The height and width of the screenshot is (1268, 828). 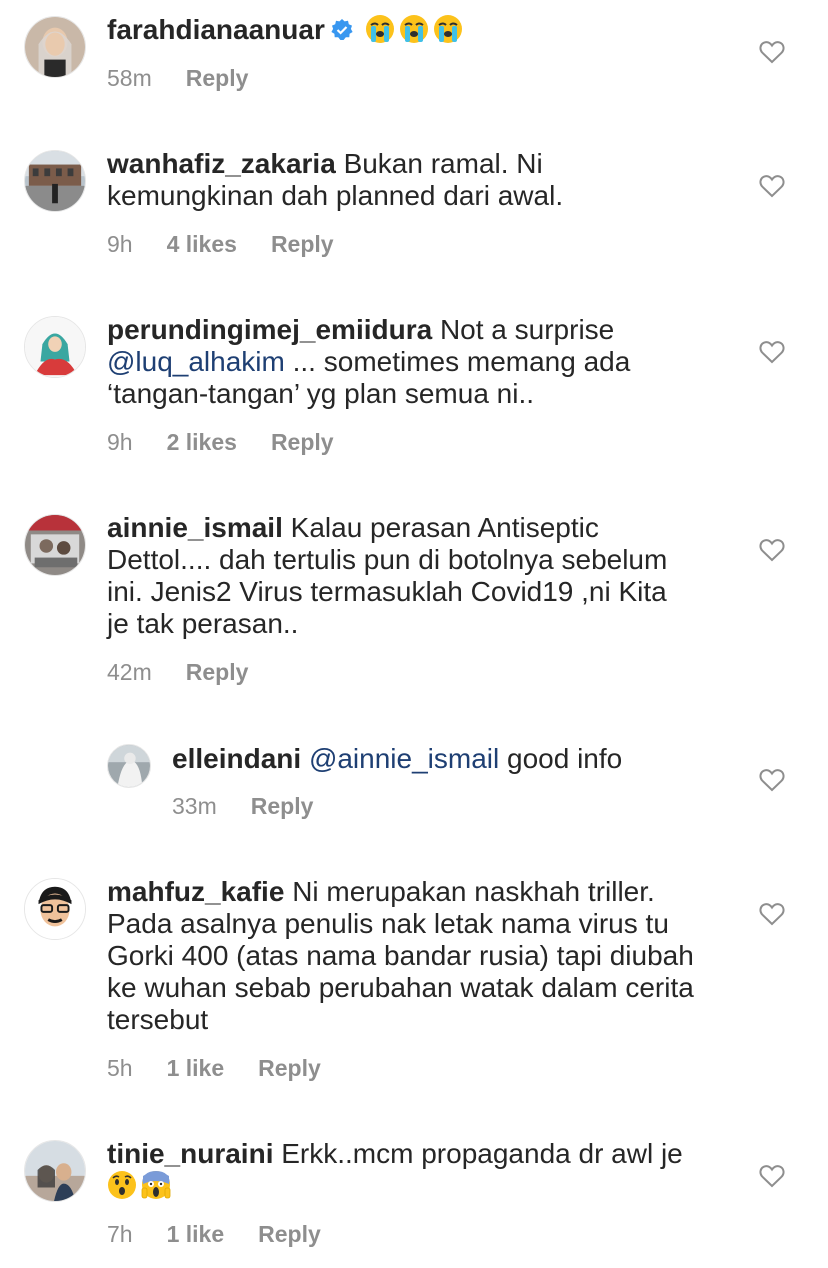 I want to click on comment-meta: 9h 2 likes Reply, so click(x=220, y=442).